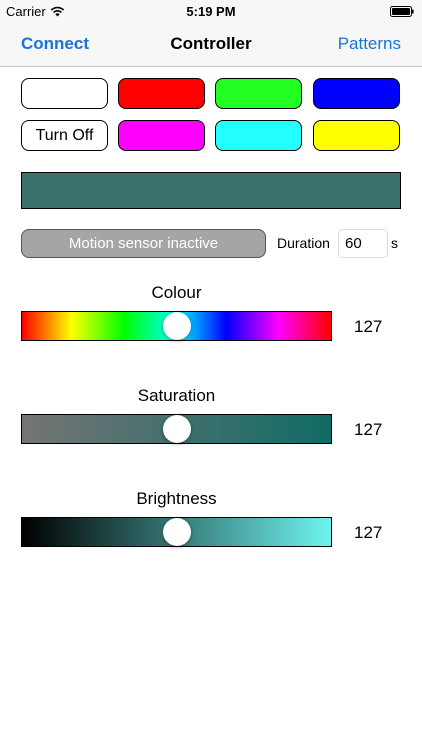  I want to click on swatch-cyan-button, so click(258, 135).